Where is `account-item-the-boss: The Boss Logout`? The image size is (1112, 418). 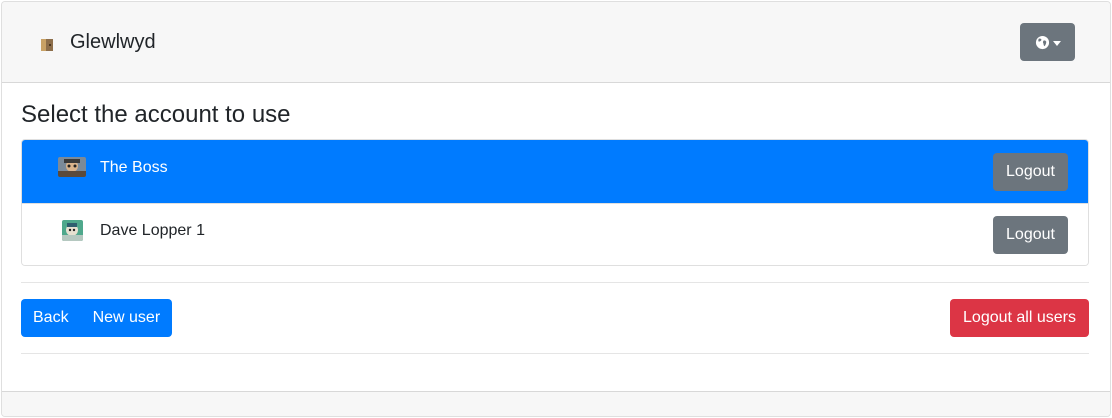
account-item-the-boss: The Boss Logout is located at coordinates (555, 171).